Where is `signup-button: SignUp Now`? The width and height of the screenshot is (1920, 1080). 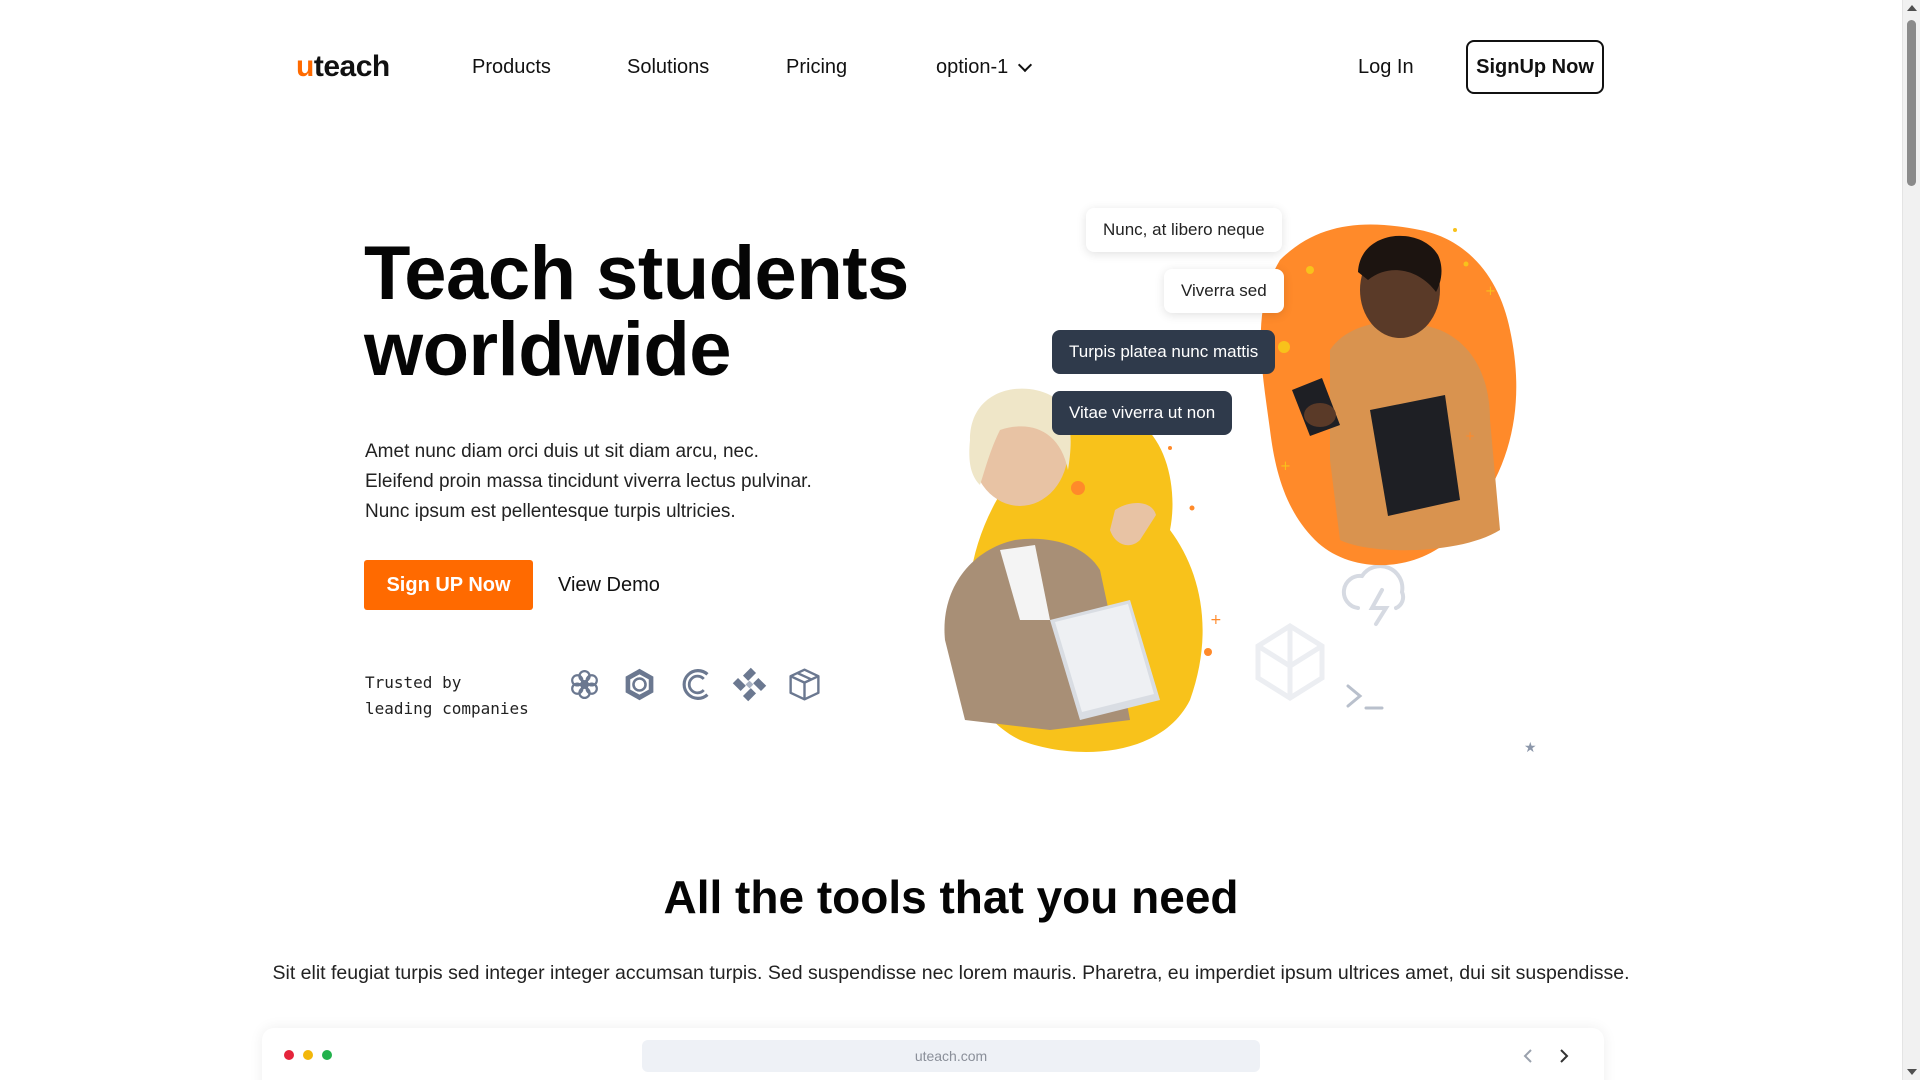 signup-button: SignUp Now is located at coordinates (1535, 67).